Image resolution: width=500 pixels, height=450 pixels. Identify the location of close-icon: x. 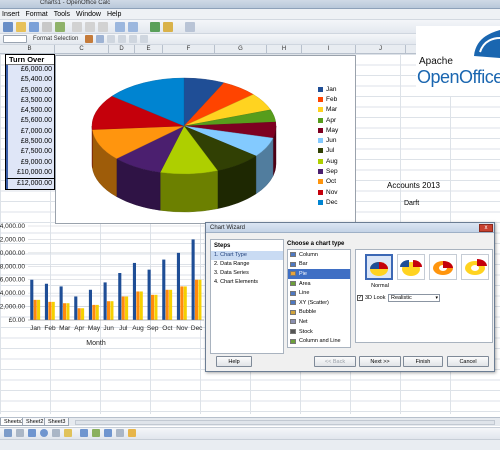
(486, 228).